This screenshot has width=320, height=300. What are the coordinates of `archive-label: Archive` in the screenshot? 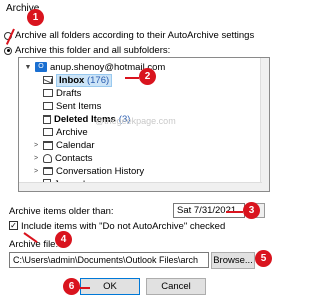 It's located at (72, 132).